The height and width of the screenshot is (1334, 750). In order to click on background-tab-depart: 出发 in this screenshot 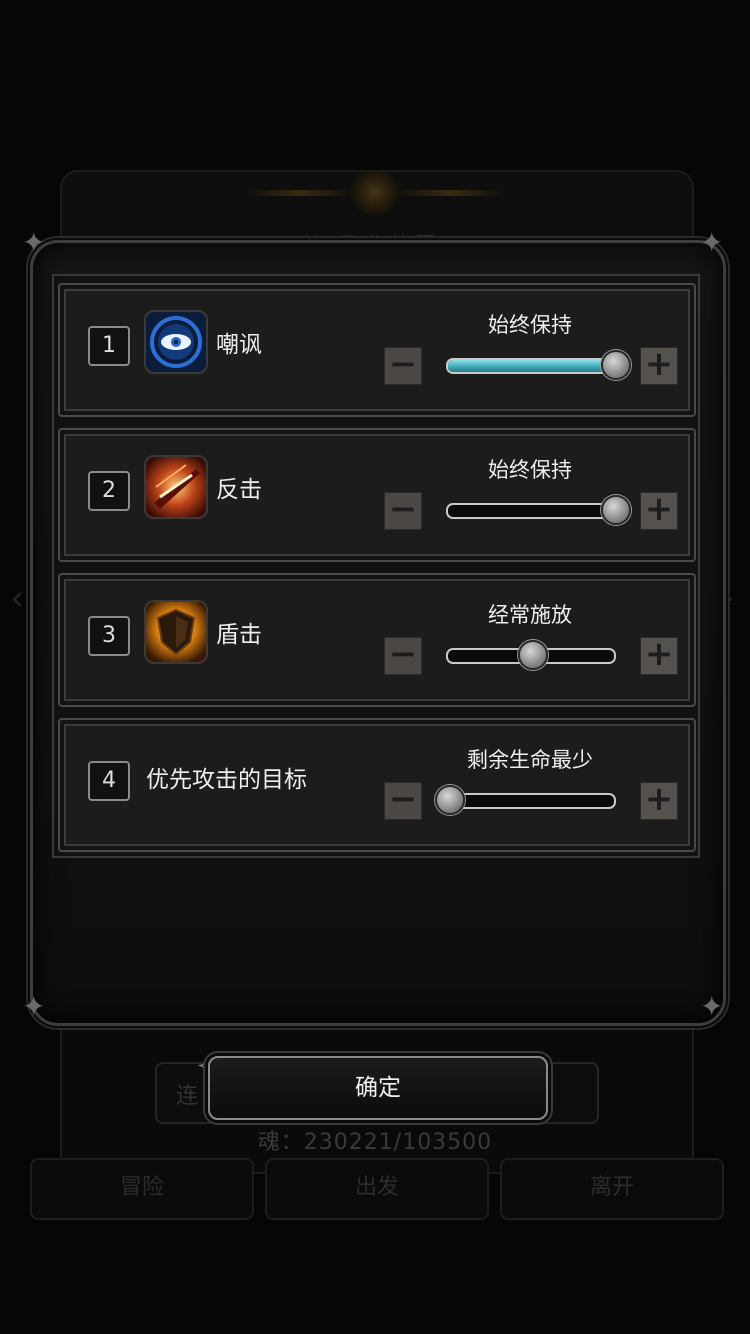, I will do `click(377, 1189)`.